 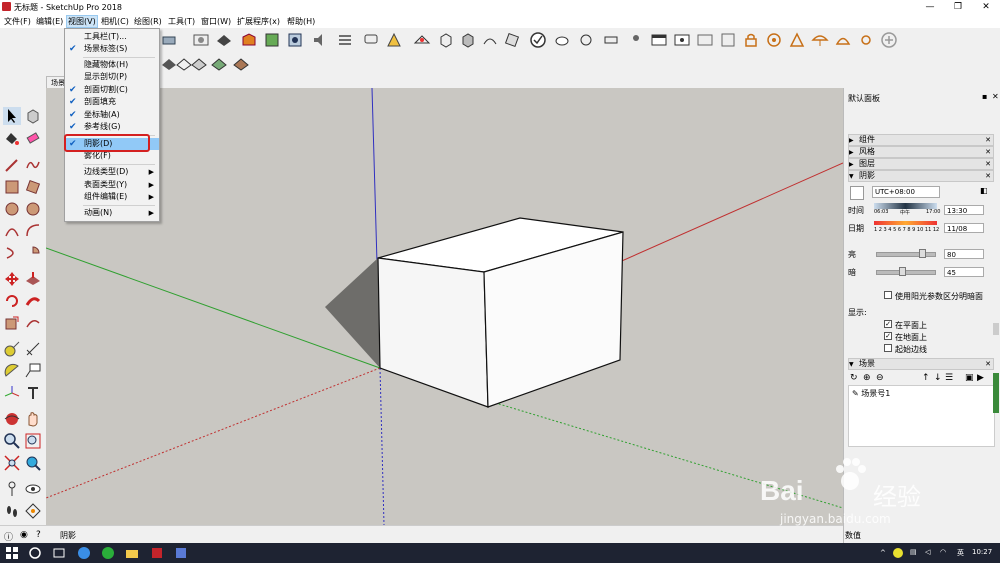 I want to click on sun-shading-checkbox, so click(x=888, y=295).